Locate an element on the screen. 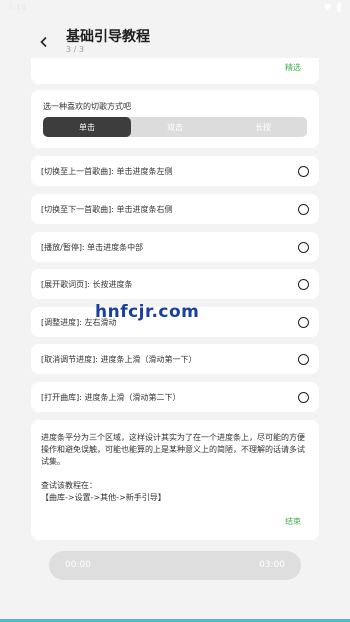 The image size is (350, 622). switch-mode-segmented-control: 单击 双击 长按 is located at coordinates (175, 127).